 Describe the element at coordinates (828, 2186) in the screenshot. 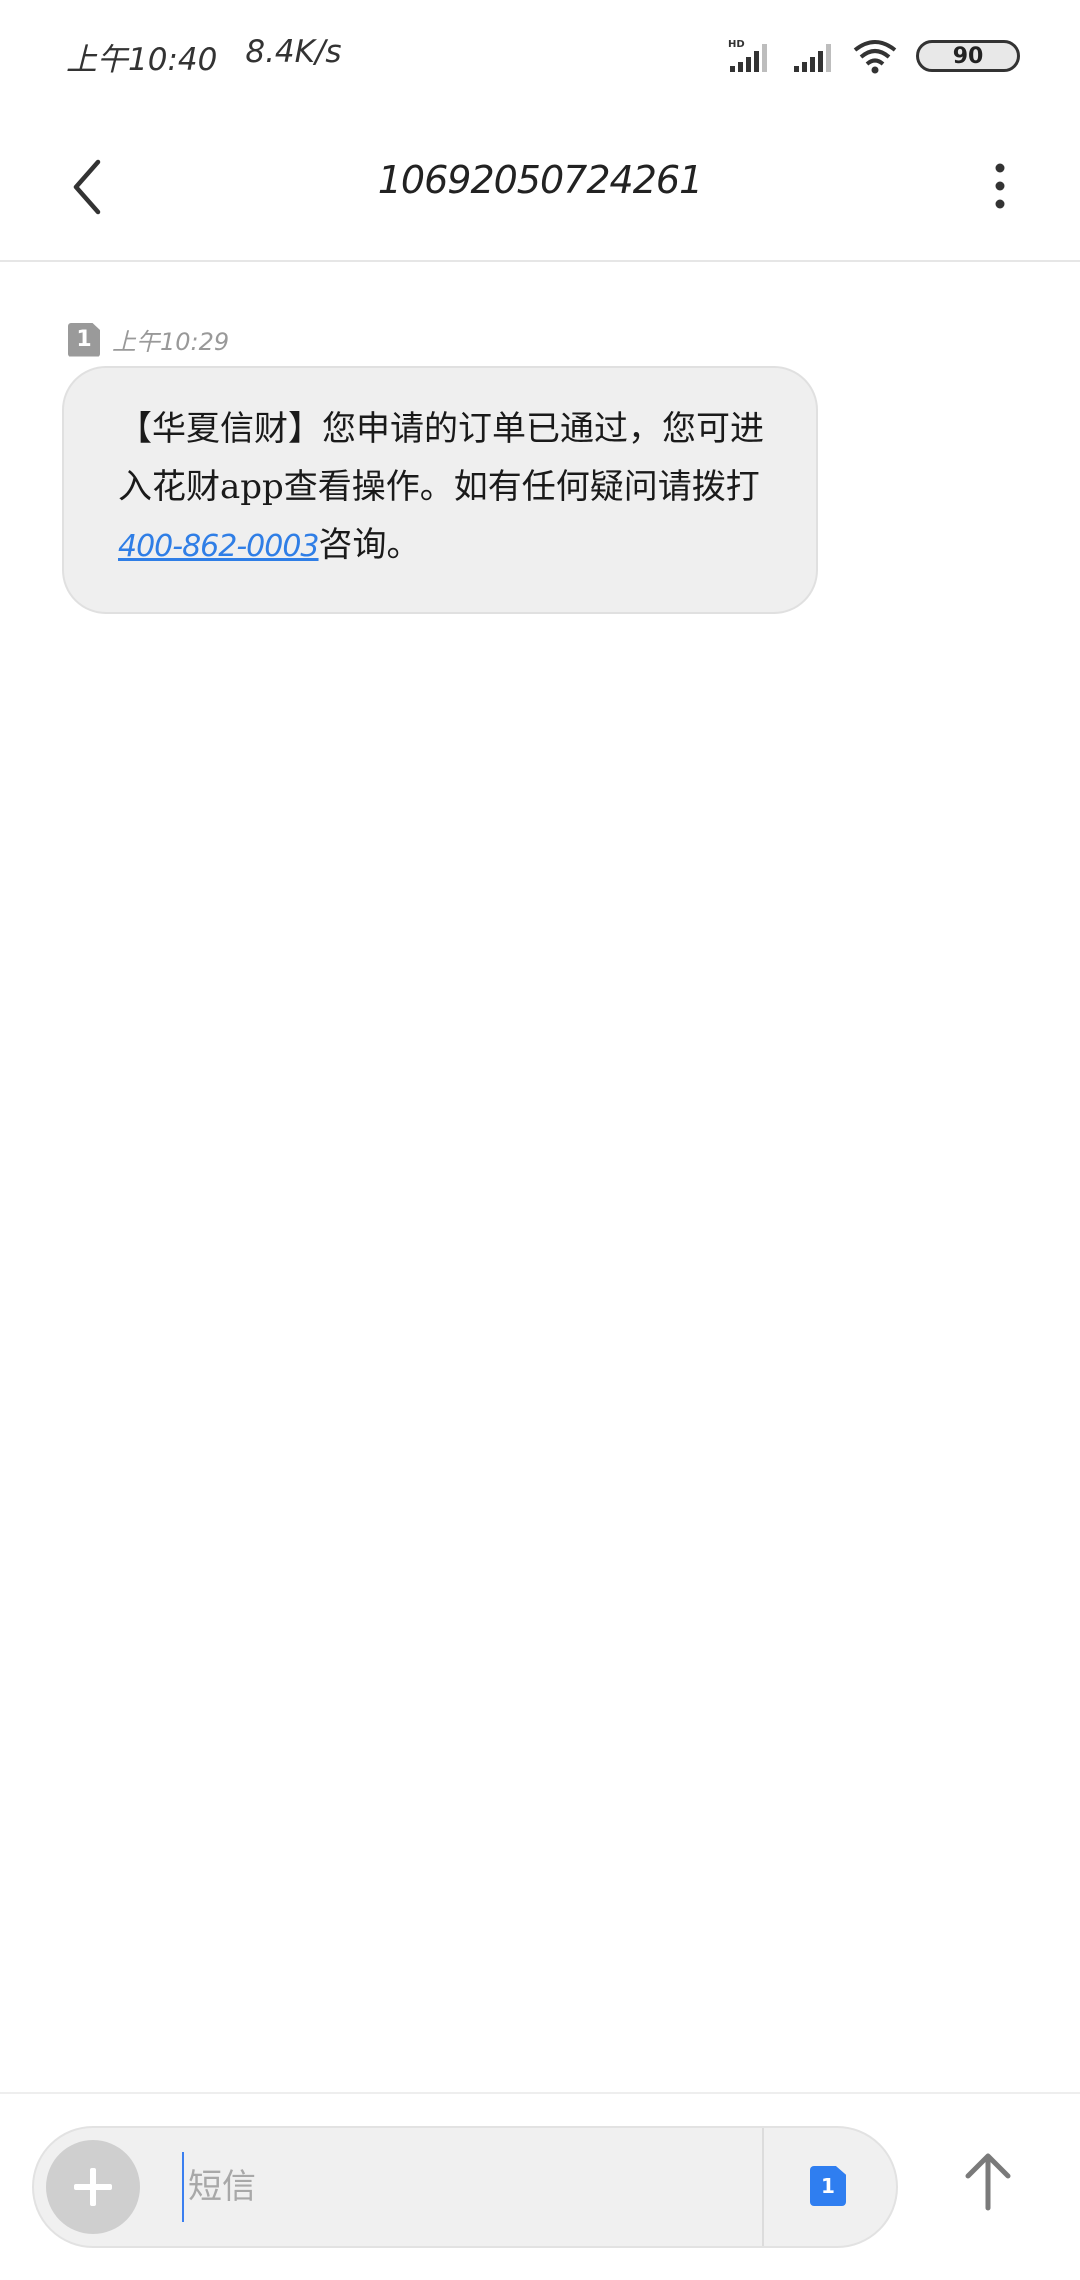

I see `sim-select-button: 1` at that location.